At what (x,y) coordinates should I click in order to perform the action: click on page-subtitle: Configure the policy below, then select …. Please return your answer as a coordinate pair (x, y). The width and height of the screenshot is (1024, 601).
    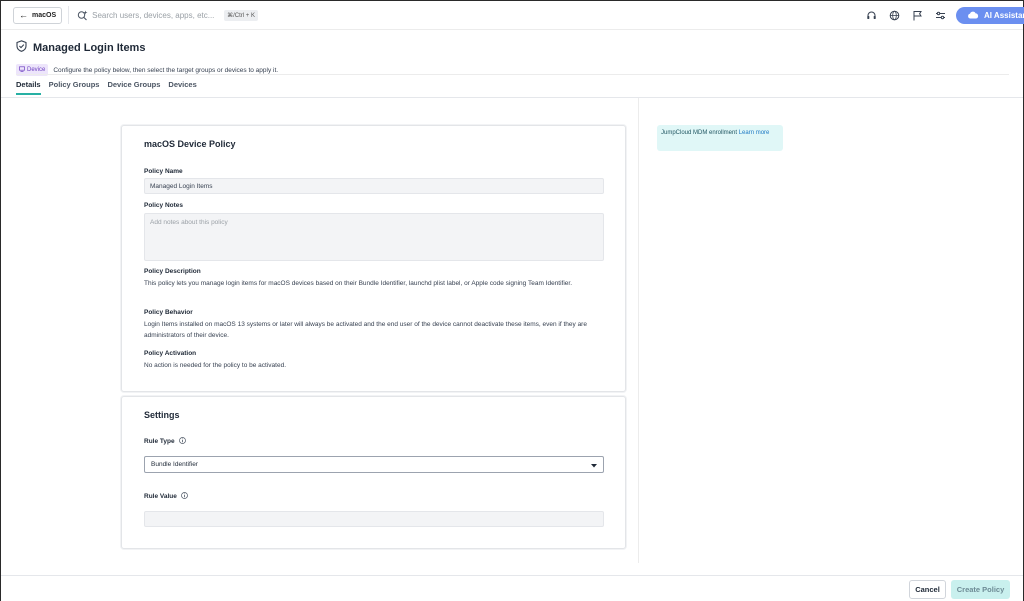
    Looking at the image, I should click on (166, 70).